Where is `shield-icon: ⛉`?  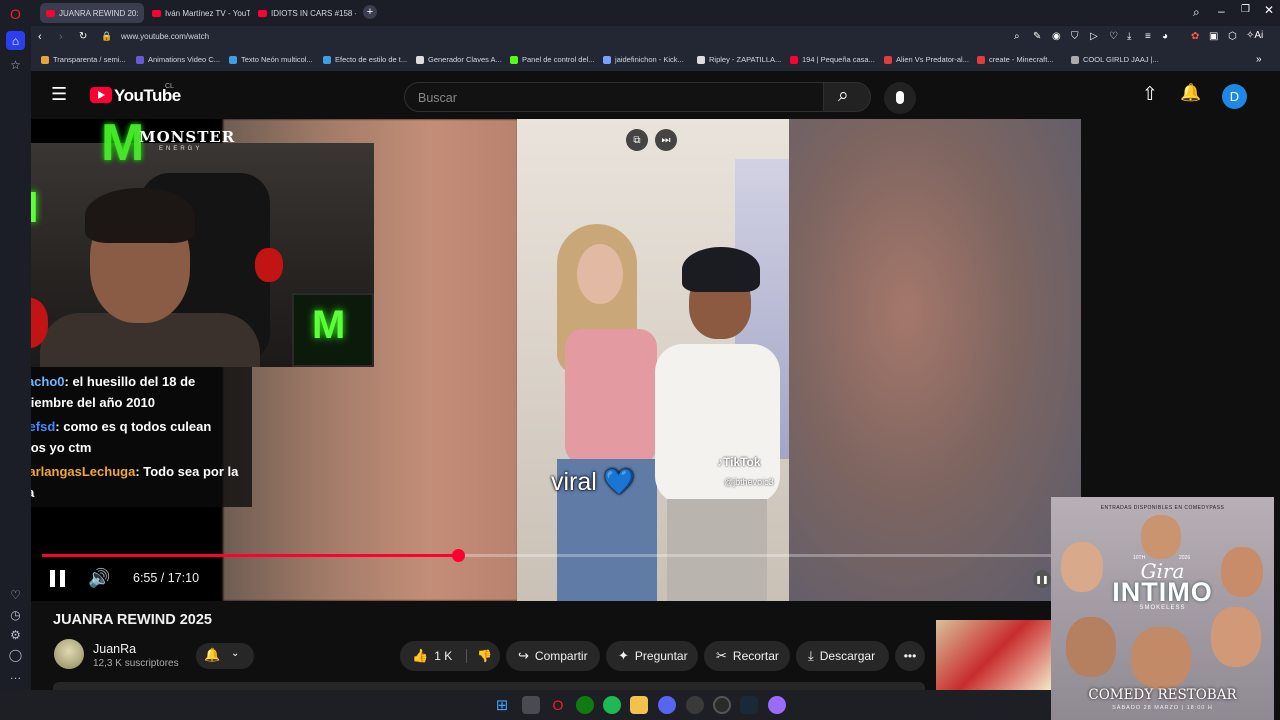
shield-icon: ⛉ is located at coordinates (1075, 36).